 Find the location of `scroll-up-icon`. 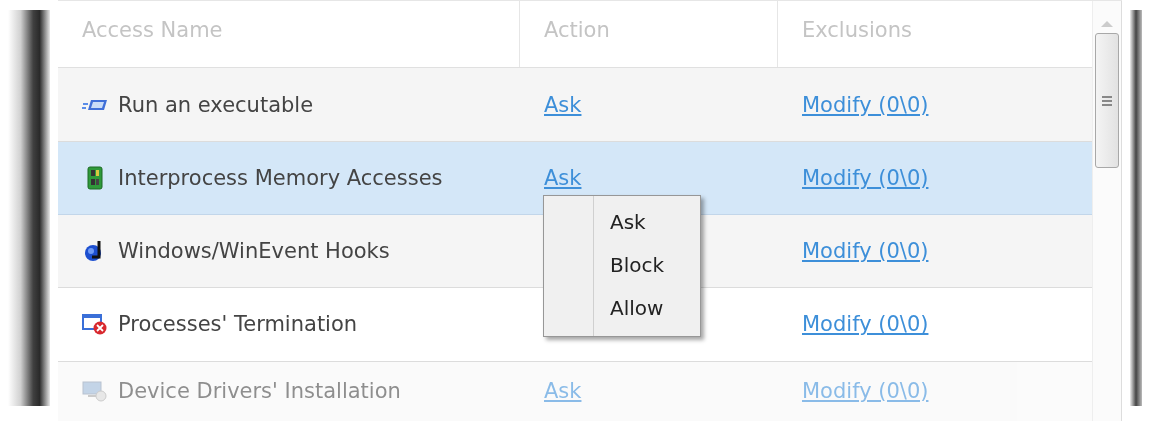

scroll-up-icon is located at coordinates (1107, 24).